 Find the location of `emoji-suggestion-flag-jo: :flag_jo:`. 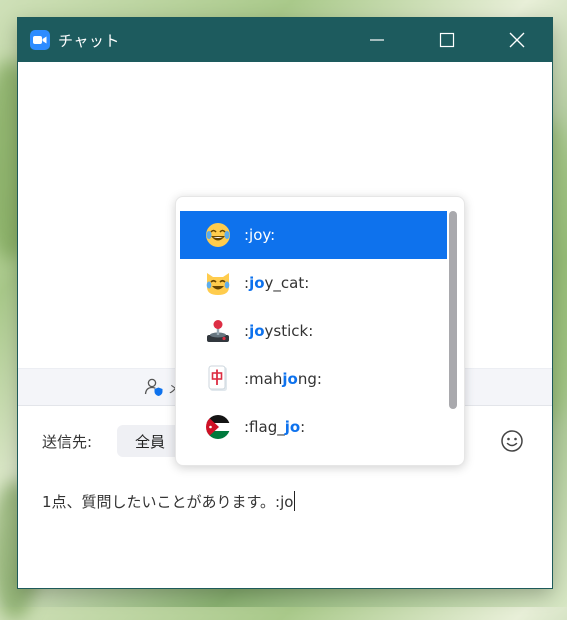

emoji-suggestion-flag-jo: :flag_jo: is located at coordinates (313, 427).